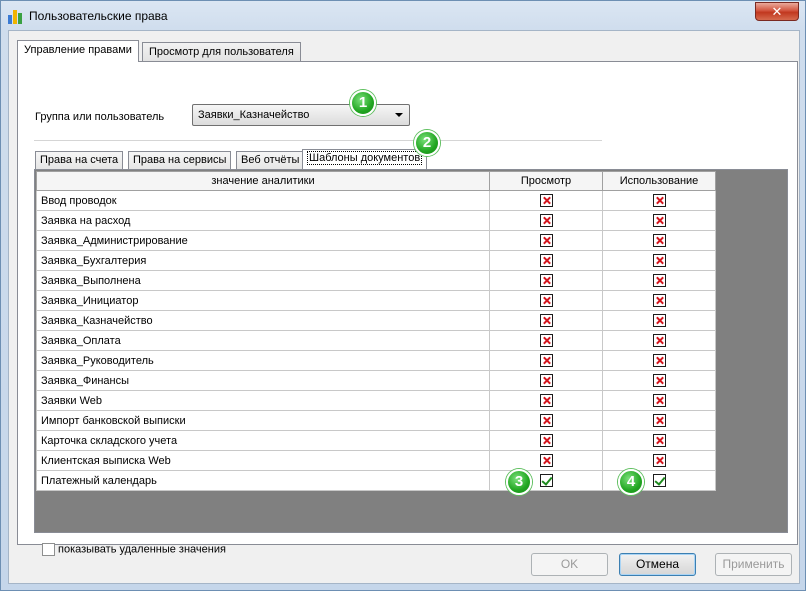 The width and height of the screenshot is (806, 591). What do you see at coordinates (777, 11) in the screenshot?
I see `close-button: ✕` at bounding box center [777, 11].